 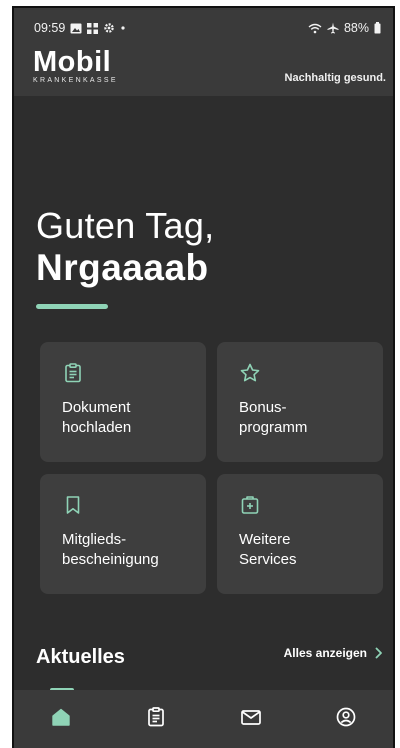 What do you see at coordinates (93, 28) in the screenshot?
I see `grid-icon` at bounding box center [93, 28].